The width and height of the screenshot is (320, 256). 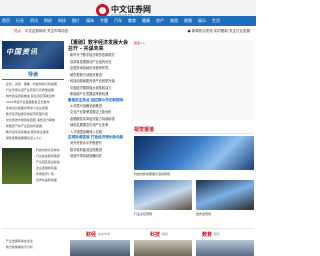 What do you see at coordinates (104, 21) in the screenshot?
I see `nav-item-topics: 专题` at bounding box center [104, 21].